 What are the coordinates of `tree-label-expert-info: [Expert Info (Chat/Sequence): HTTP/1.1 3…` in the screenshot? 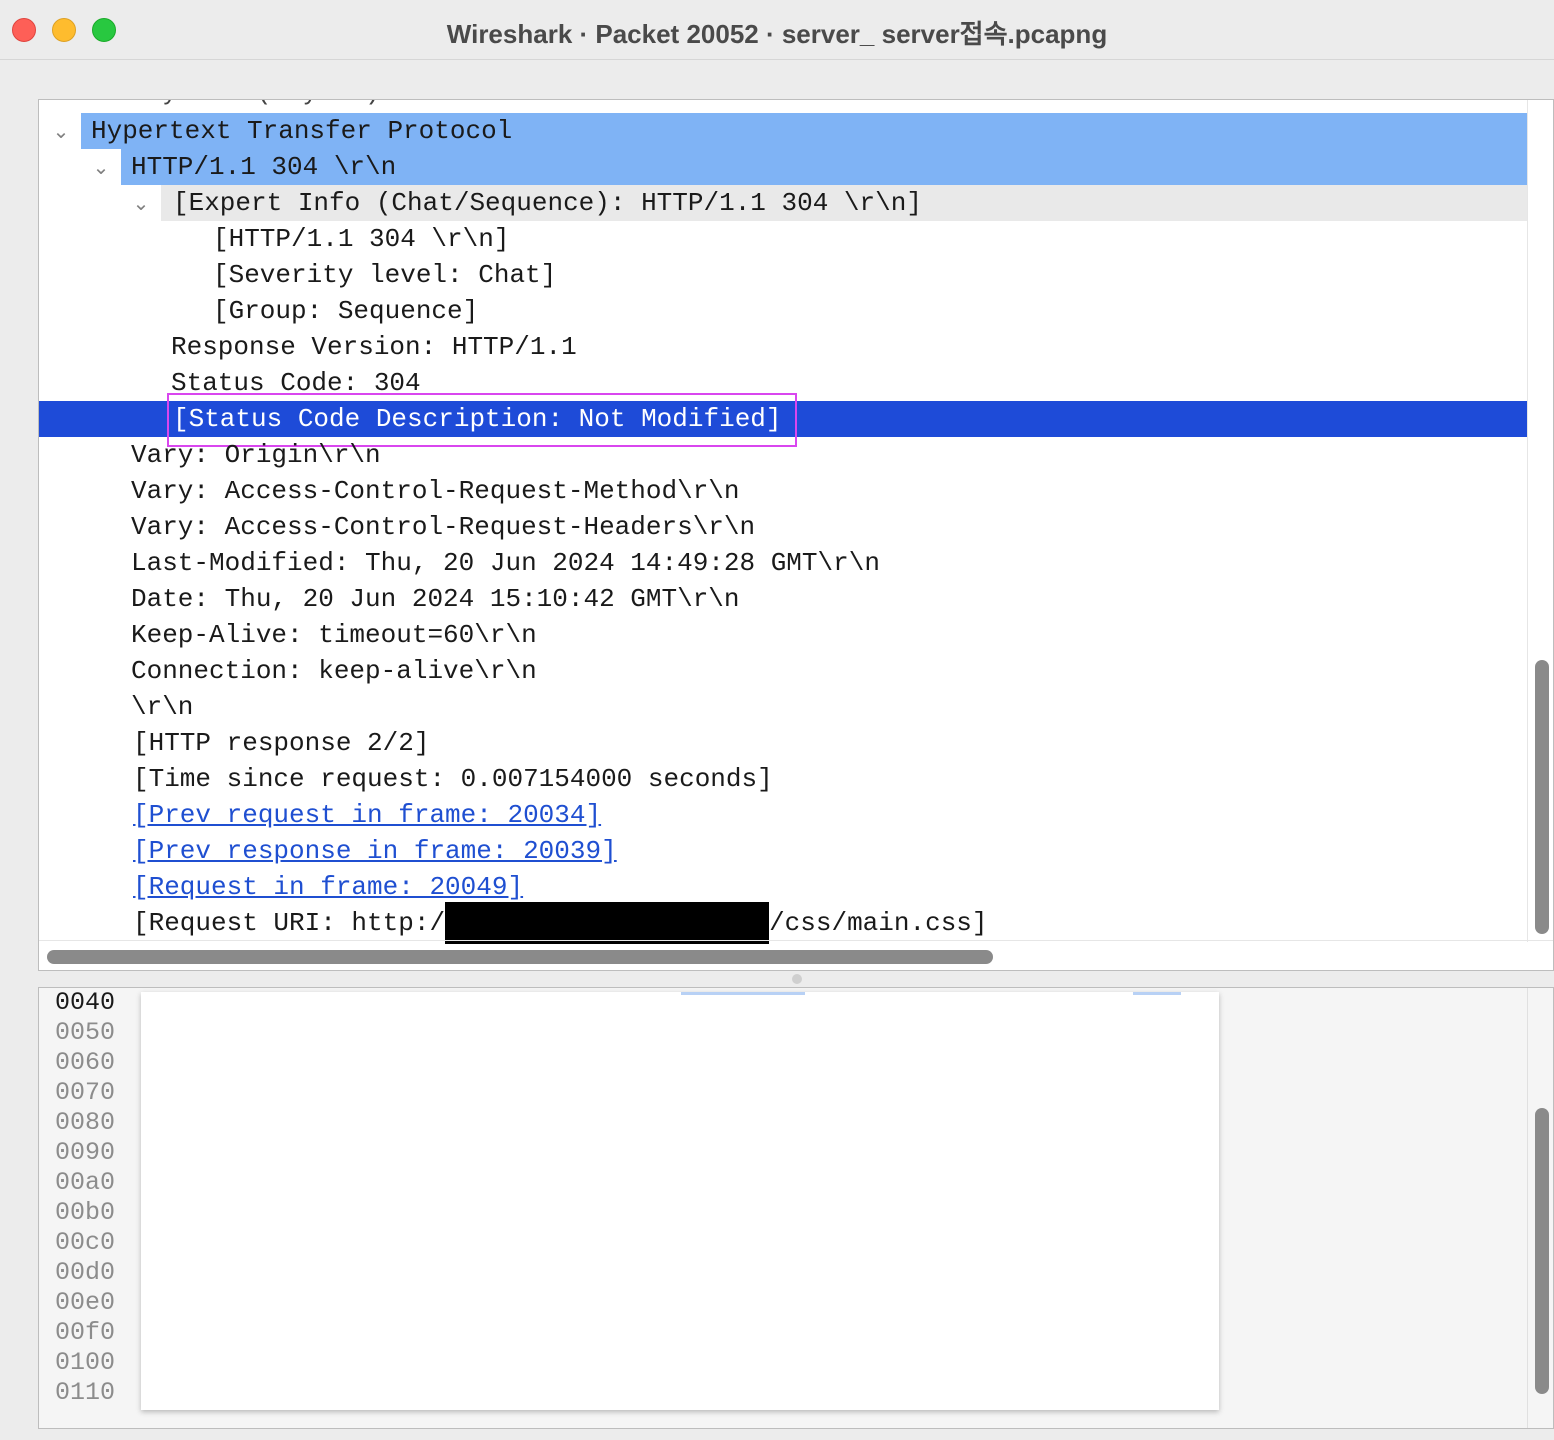 It's located at (547, 203).